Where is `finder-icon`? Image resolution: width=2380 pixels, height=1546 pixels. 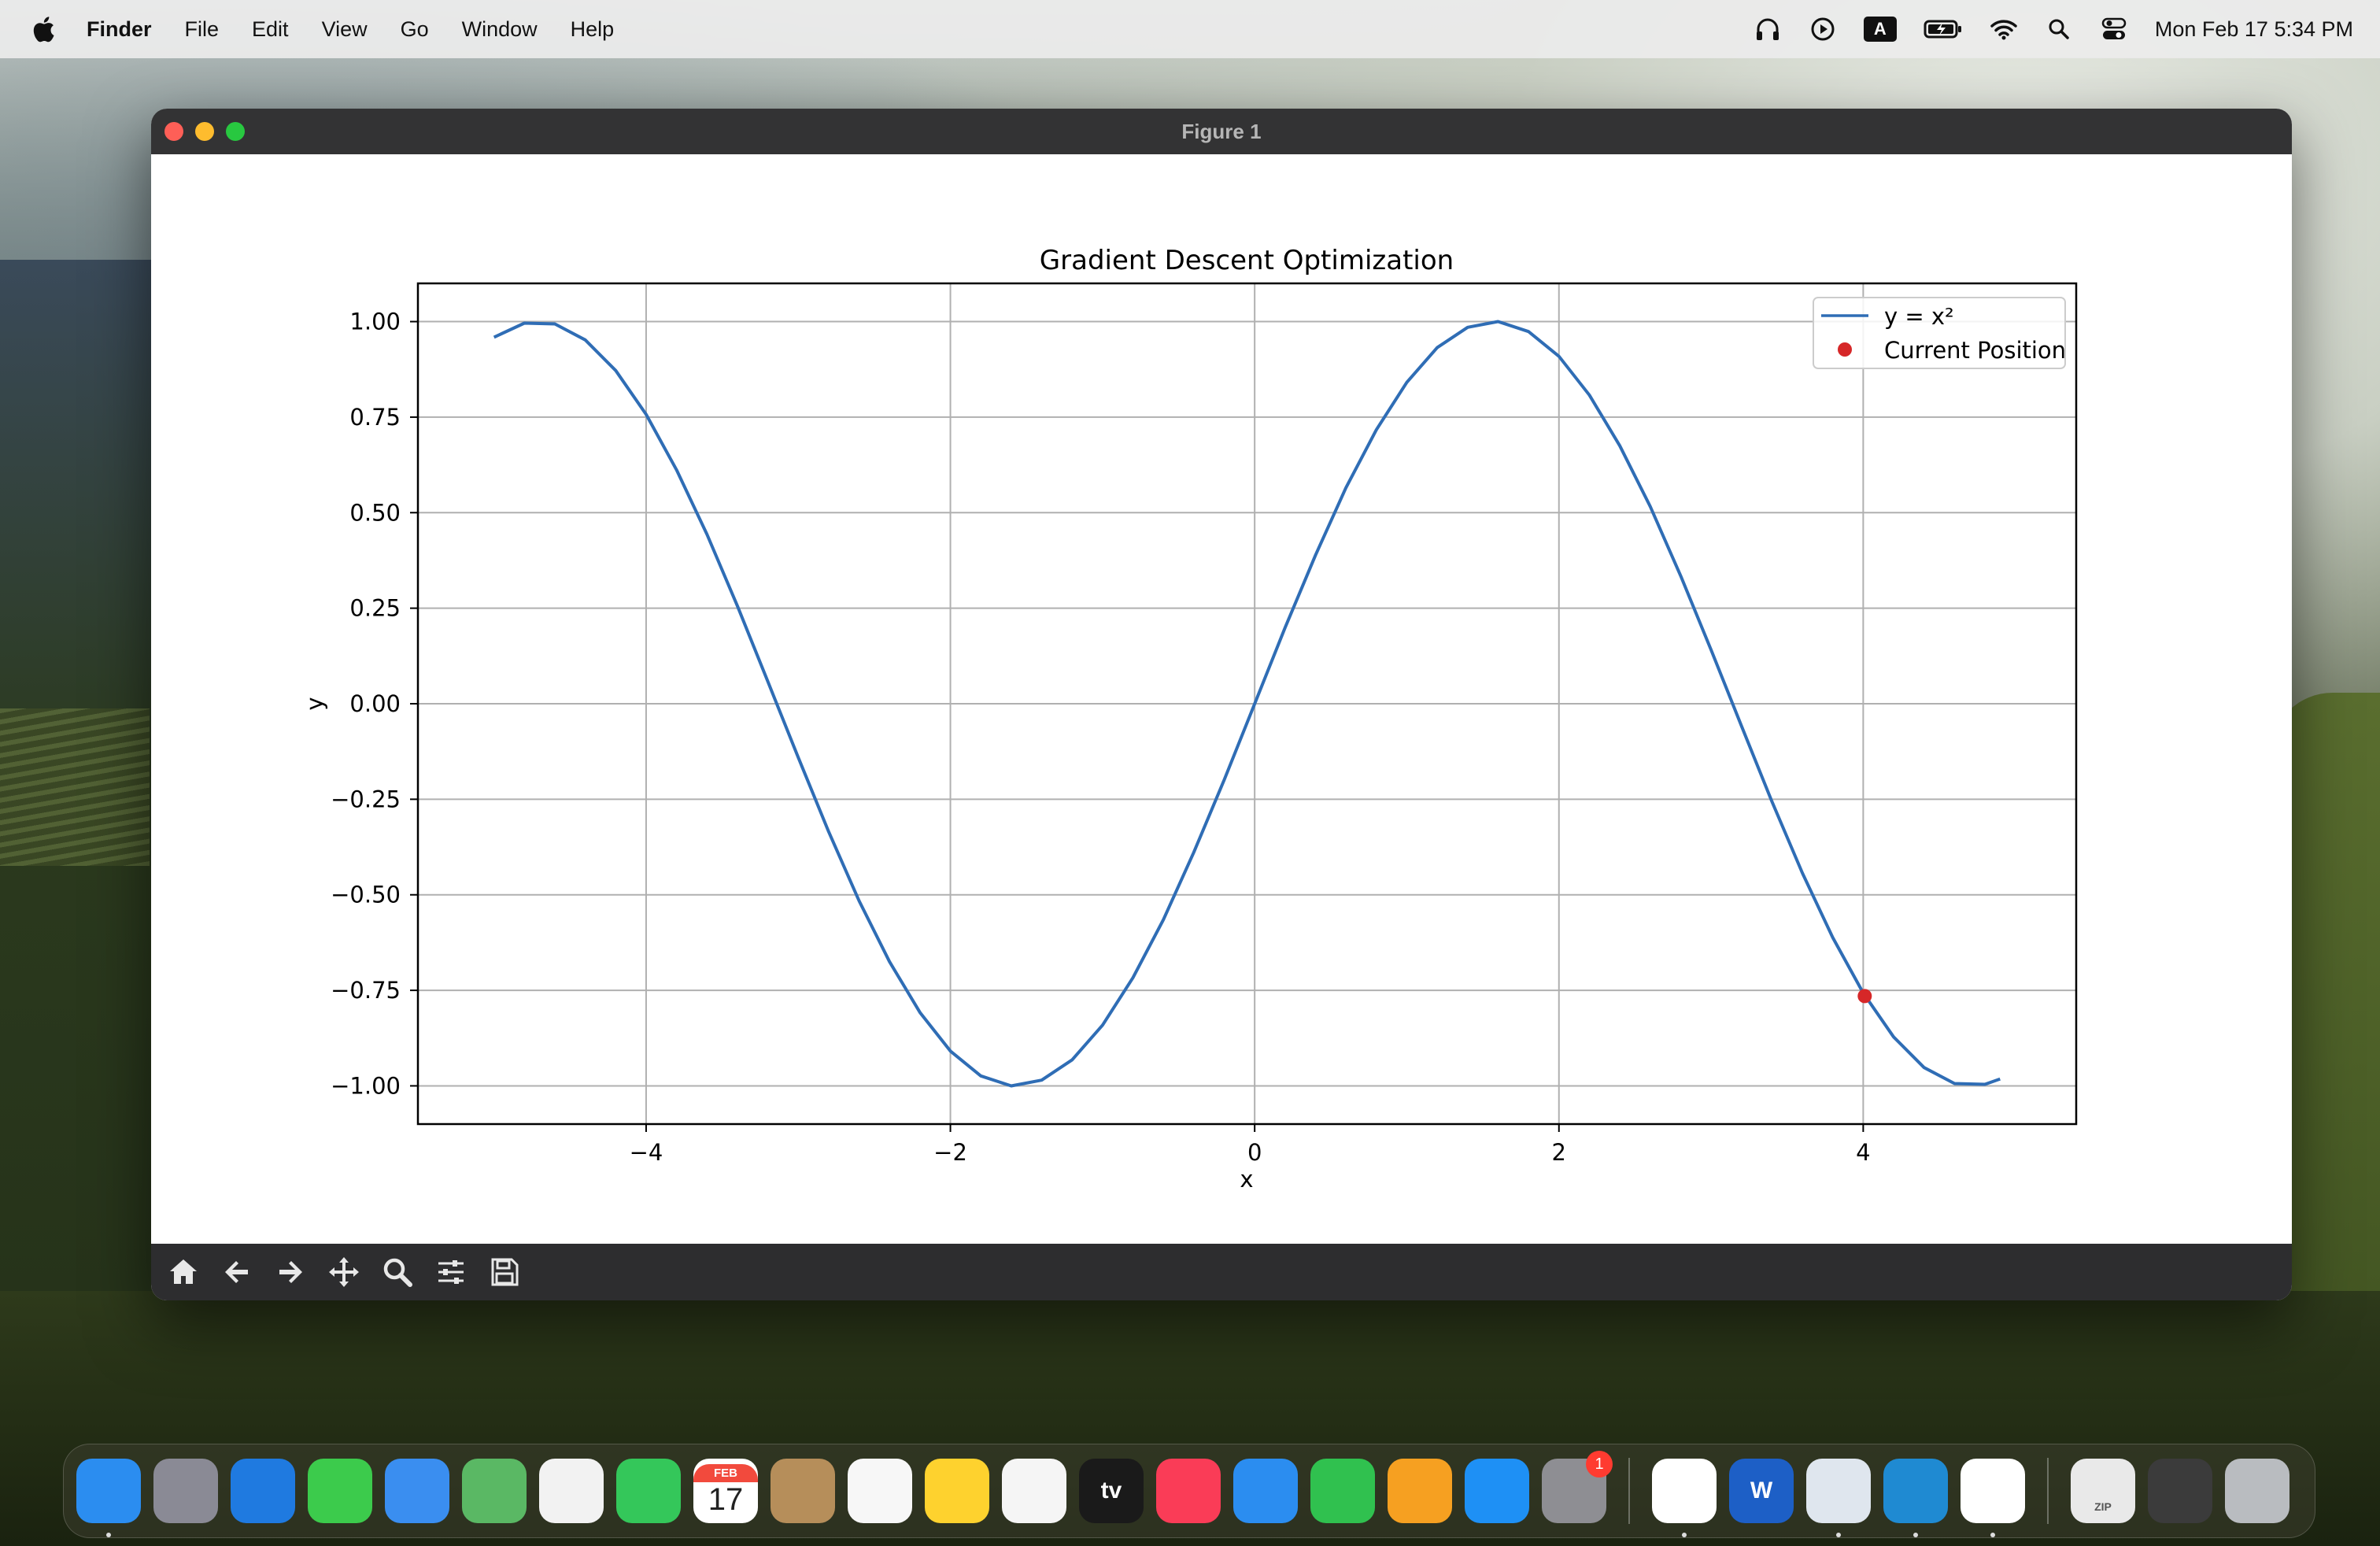 finder-icon is located at coordinates (108, 1498).